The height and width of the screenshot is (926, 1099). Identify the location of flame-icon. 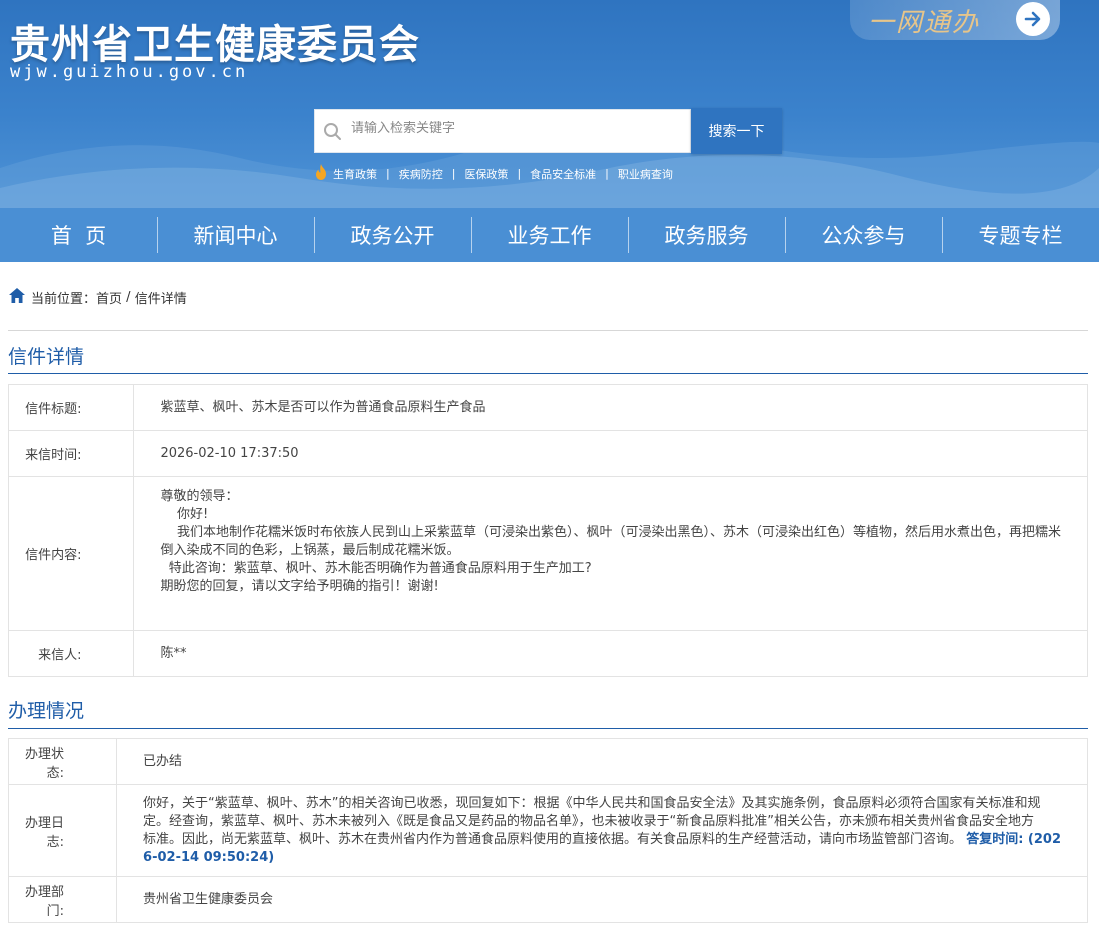
(321, 173).